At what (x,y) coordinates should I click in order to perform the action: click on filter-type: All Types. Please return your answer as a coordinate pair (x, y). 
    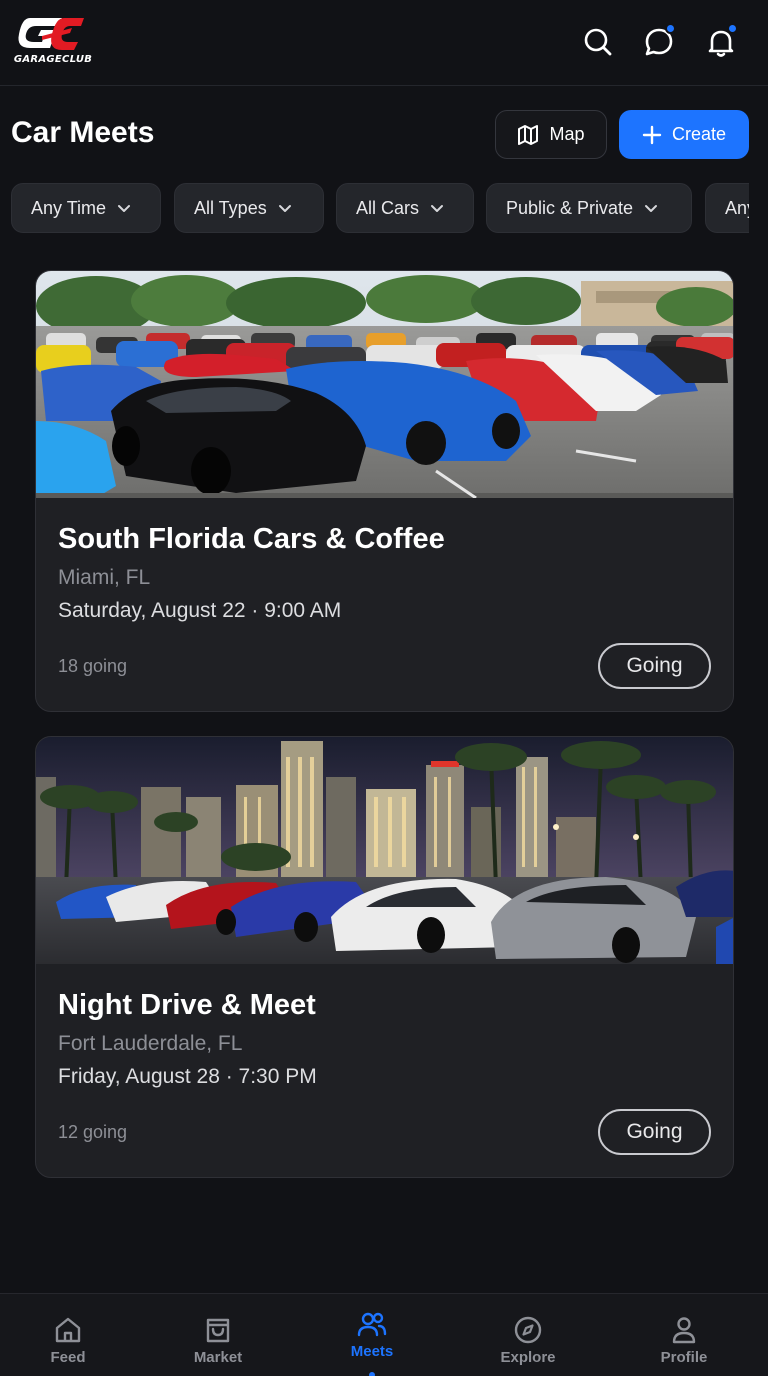
    Looking at the image, I should click on (249, 208).